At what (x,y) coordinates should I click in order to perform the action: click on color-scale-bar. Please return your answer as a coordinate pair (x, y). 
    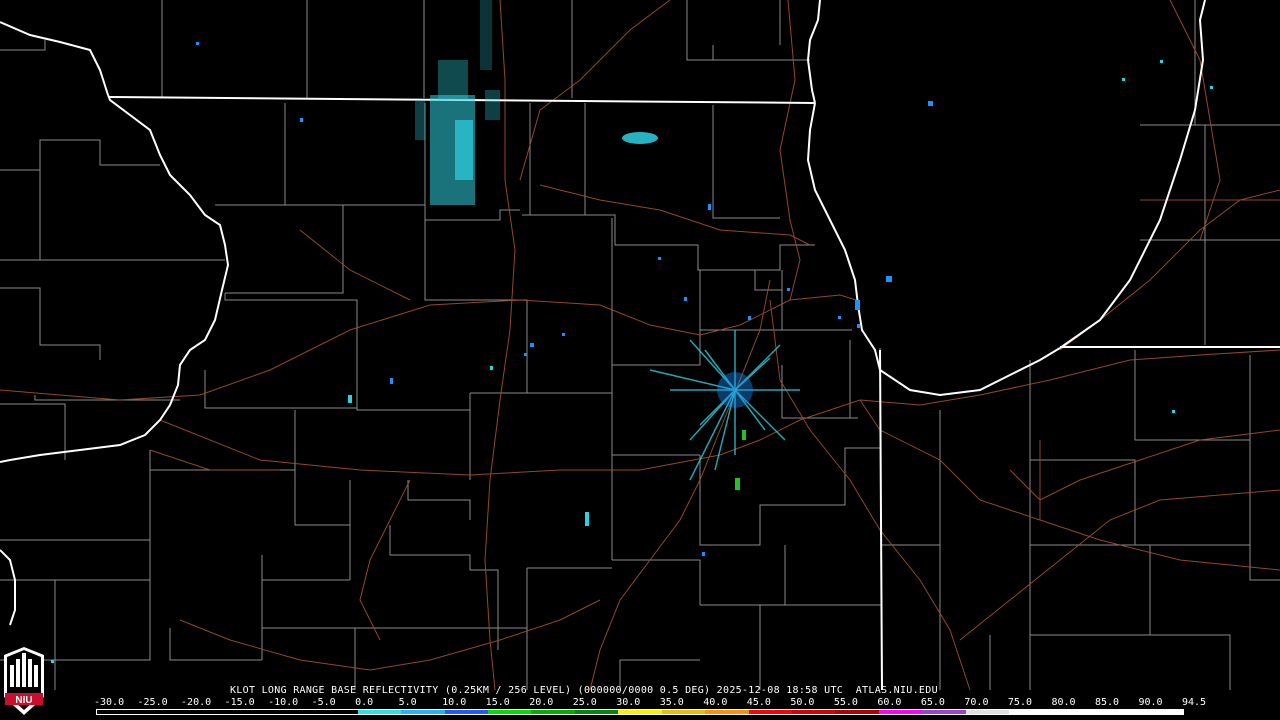
    Looking at the image, I should click on (640, 712).